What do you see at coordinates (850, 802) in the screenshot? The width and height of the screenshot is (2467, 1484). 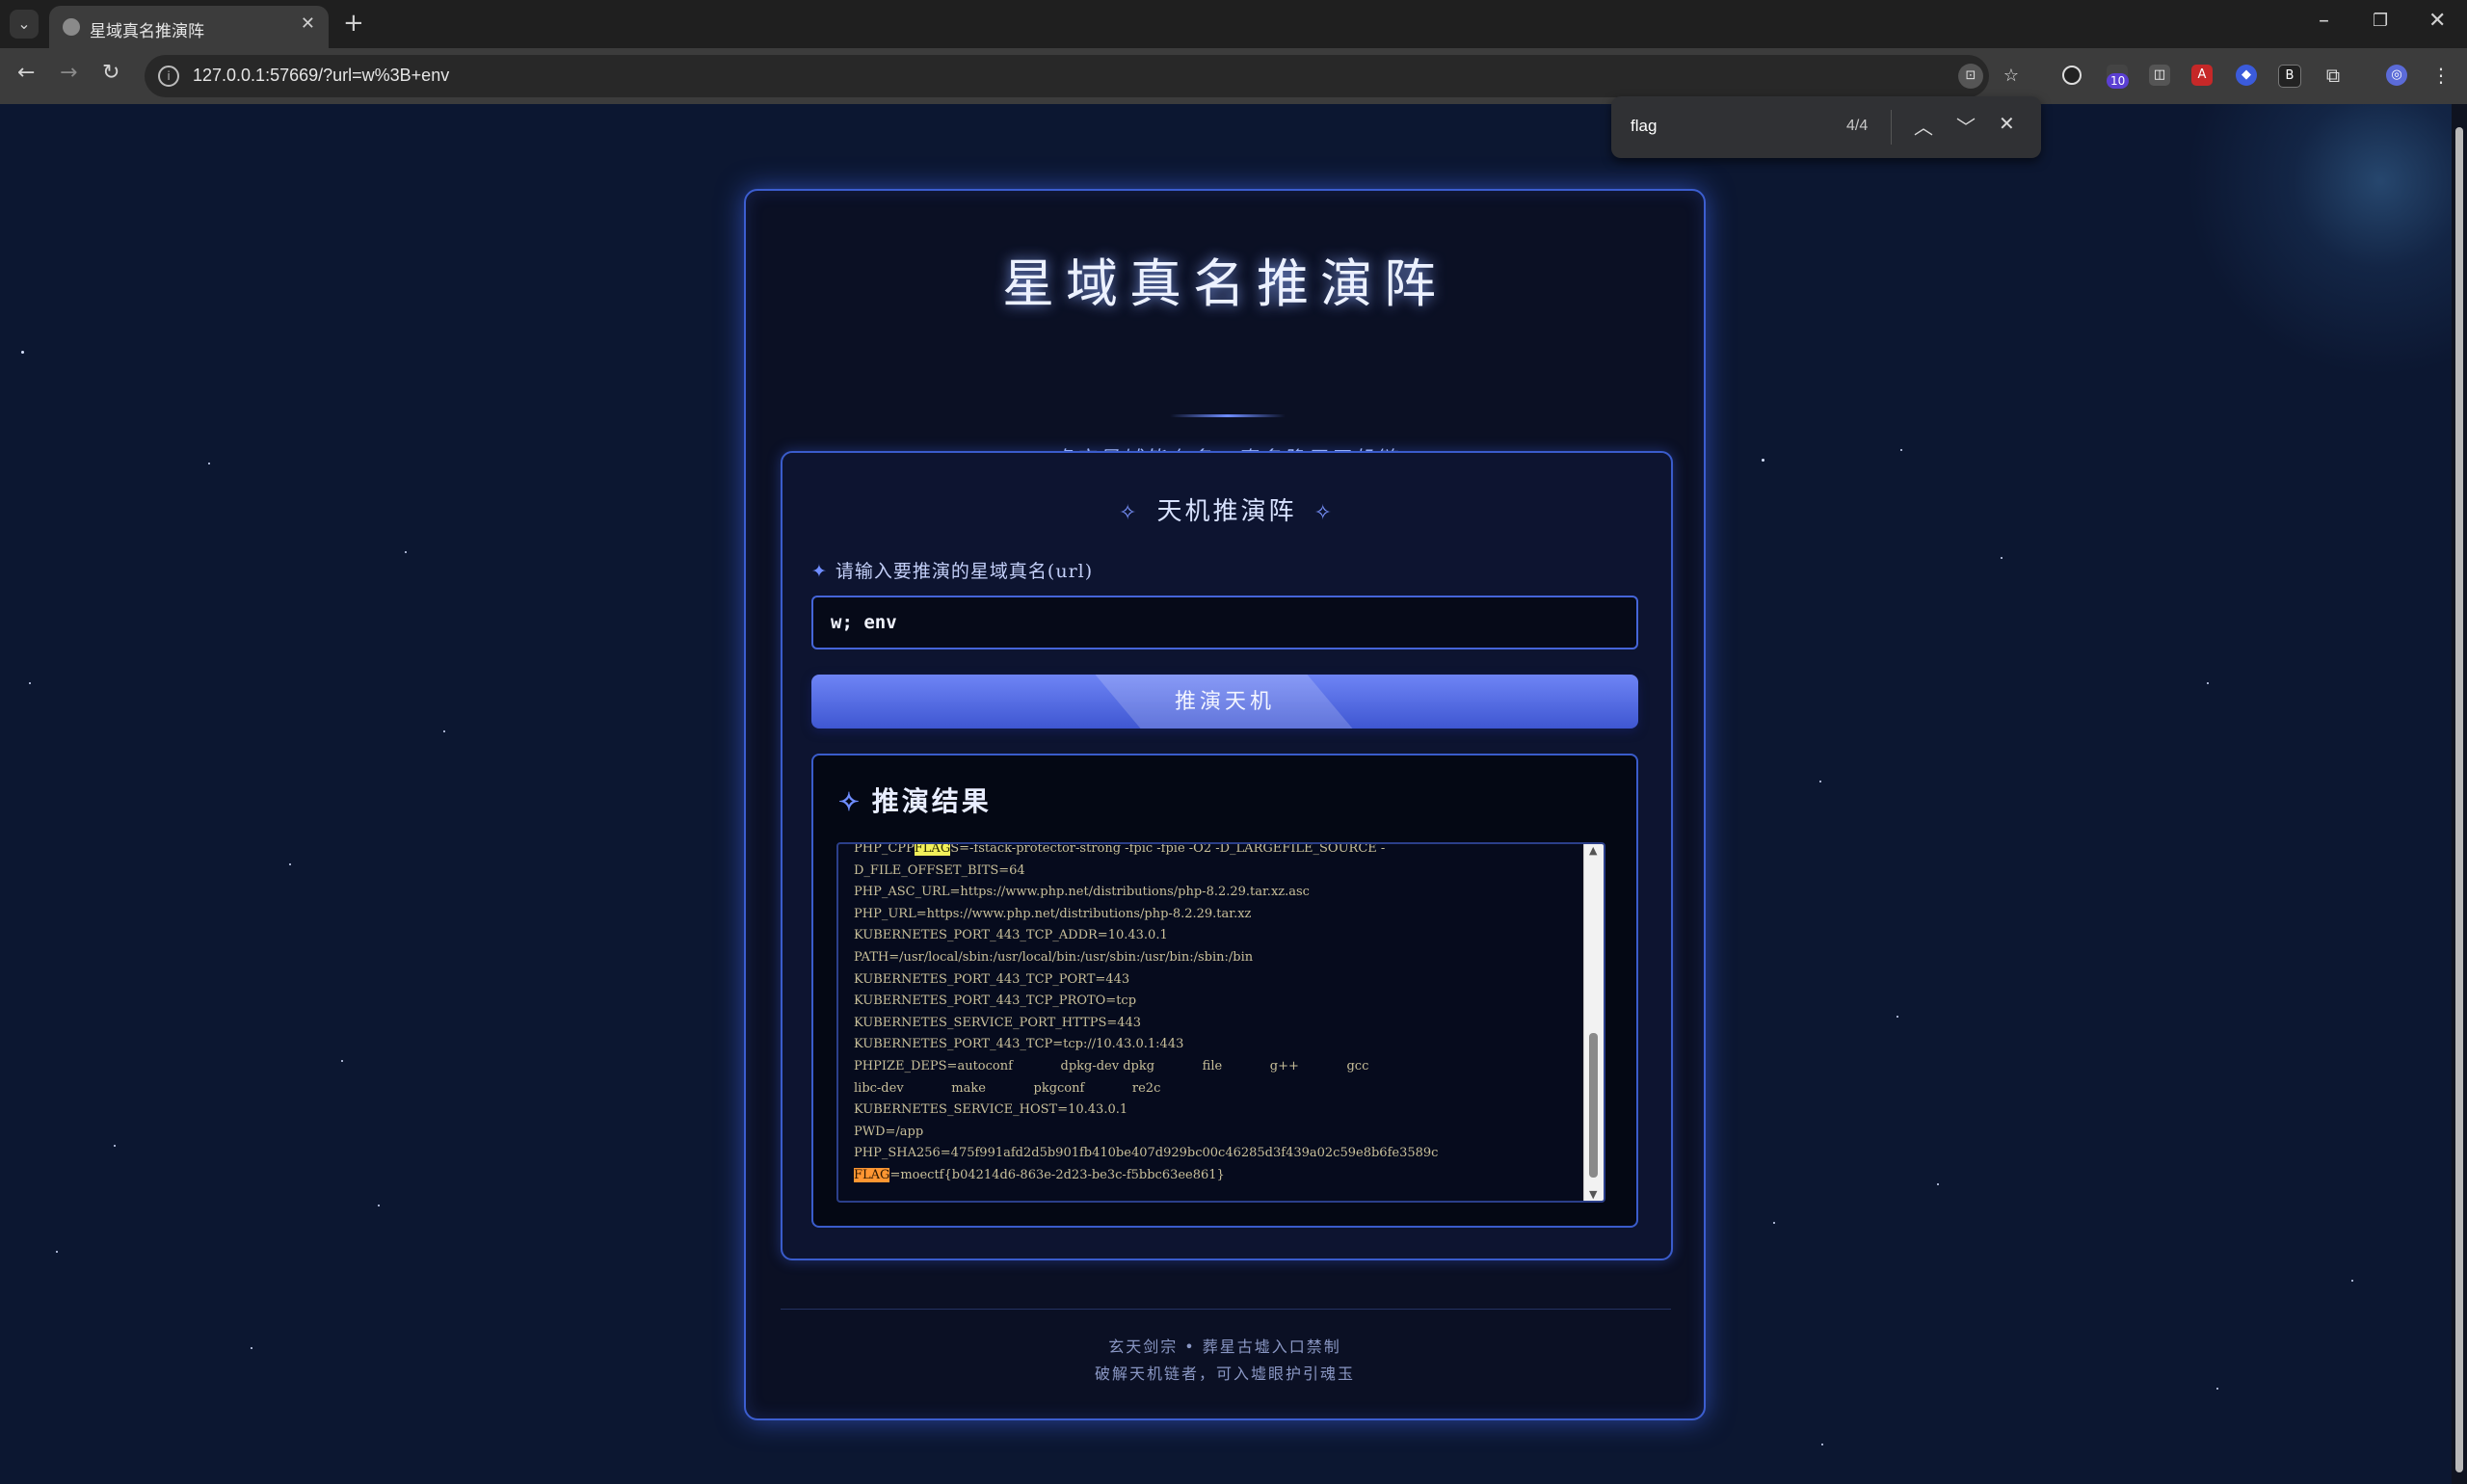 I see `diamond-icon: ✧` at bounding box center [850, 802].